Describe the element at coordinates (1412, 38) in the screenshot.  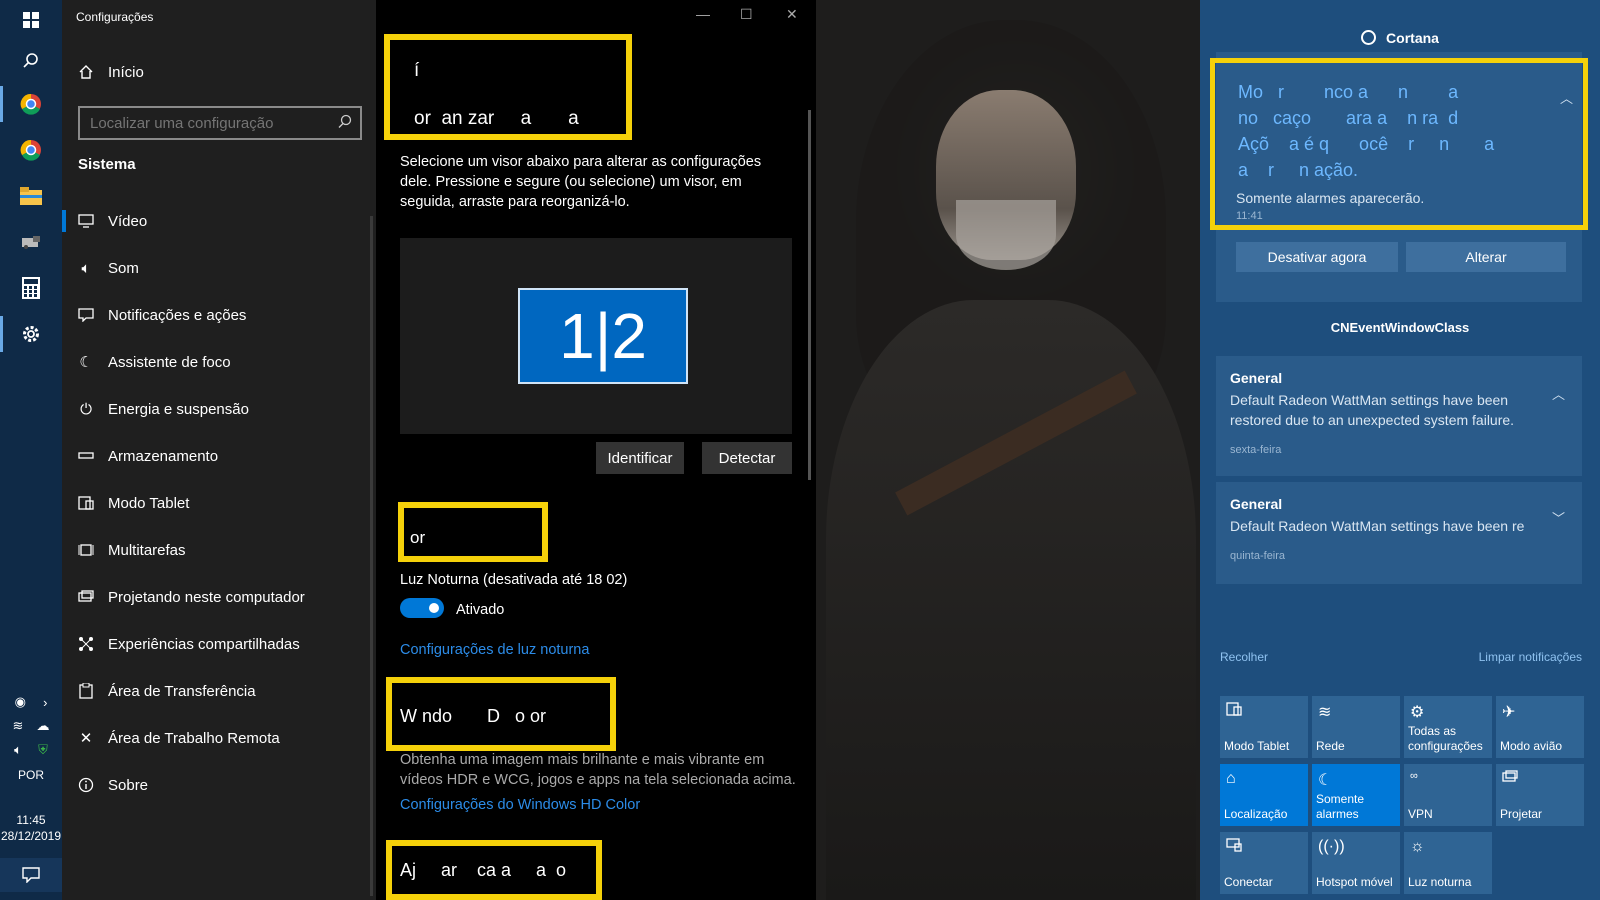
I see `cortana-title: Cortana` at that location.